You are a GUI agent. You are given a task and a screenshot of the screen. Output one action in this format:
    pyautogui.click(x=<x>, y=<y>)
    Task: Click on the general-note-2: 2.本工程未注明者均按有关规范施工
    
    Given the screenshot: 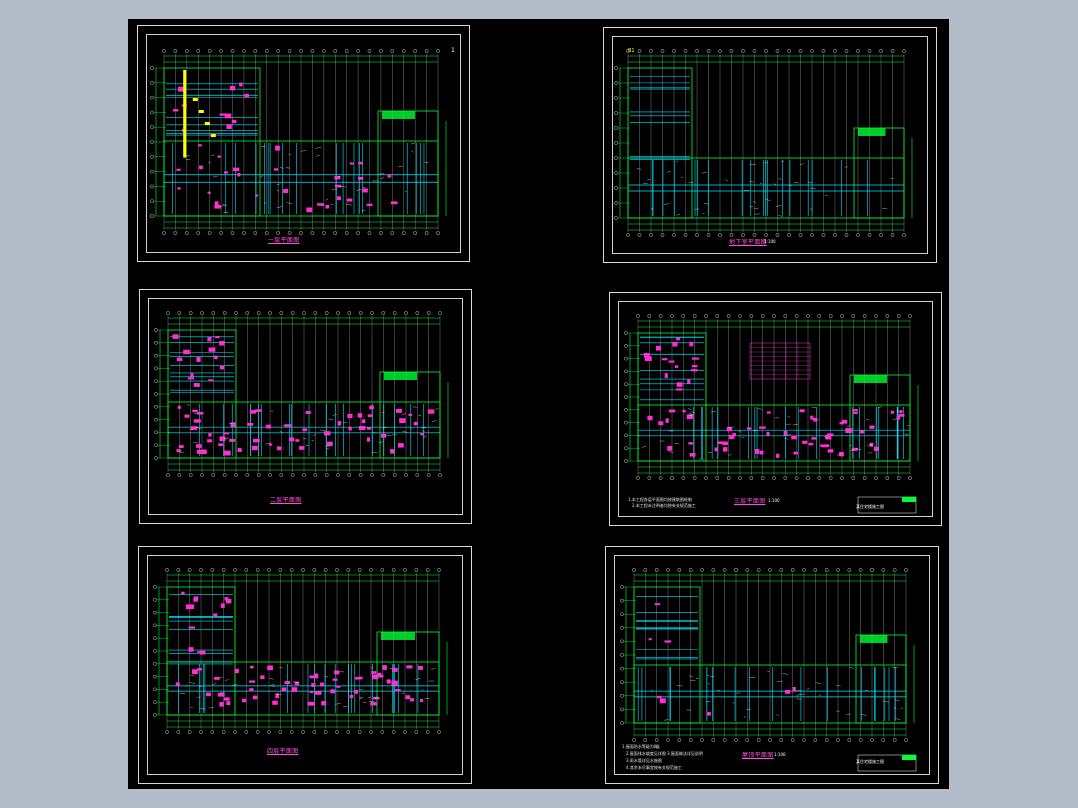 What is the action you would take?
    pyautogui.click(x=664, y=505)
    